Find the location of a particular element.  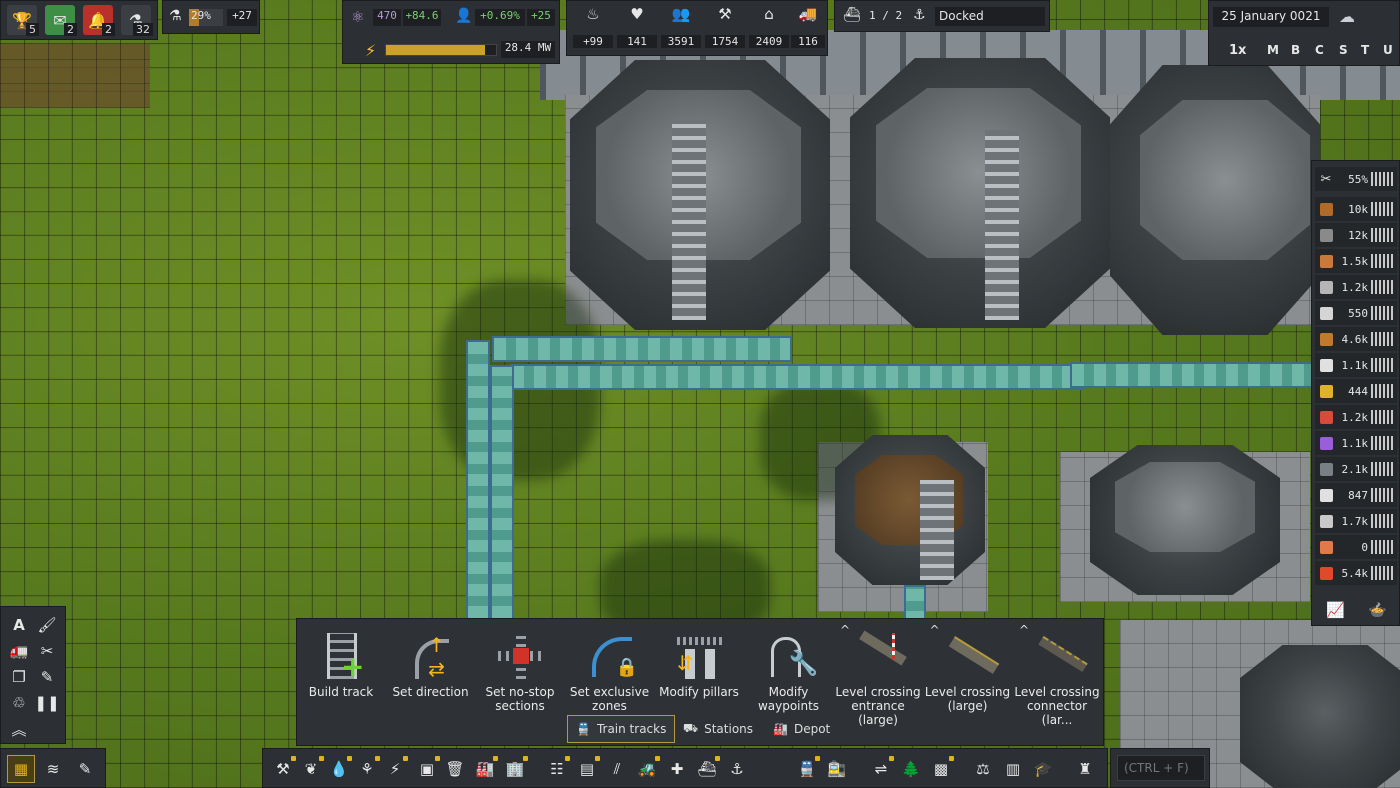

research-progress: 29% is located at coordinates (206, 17).